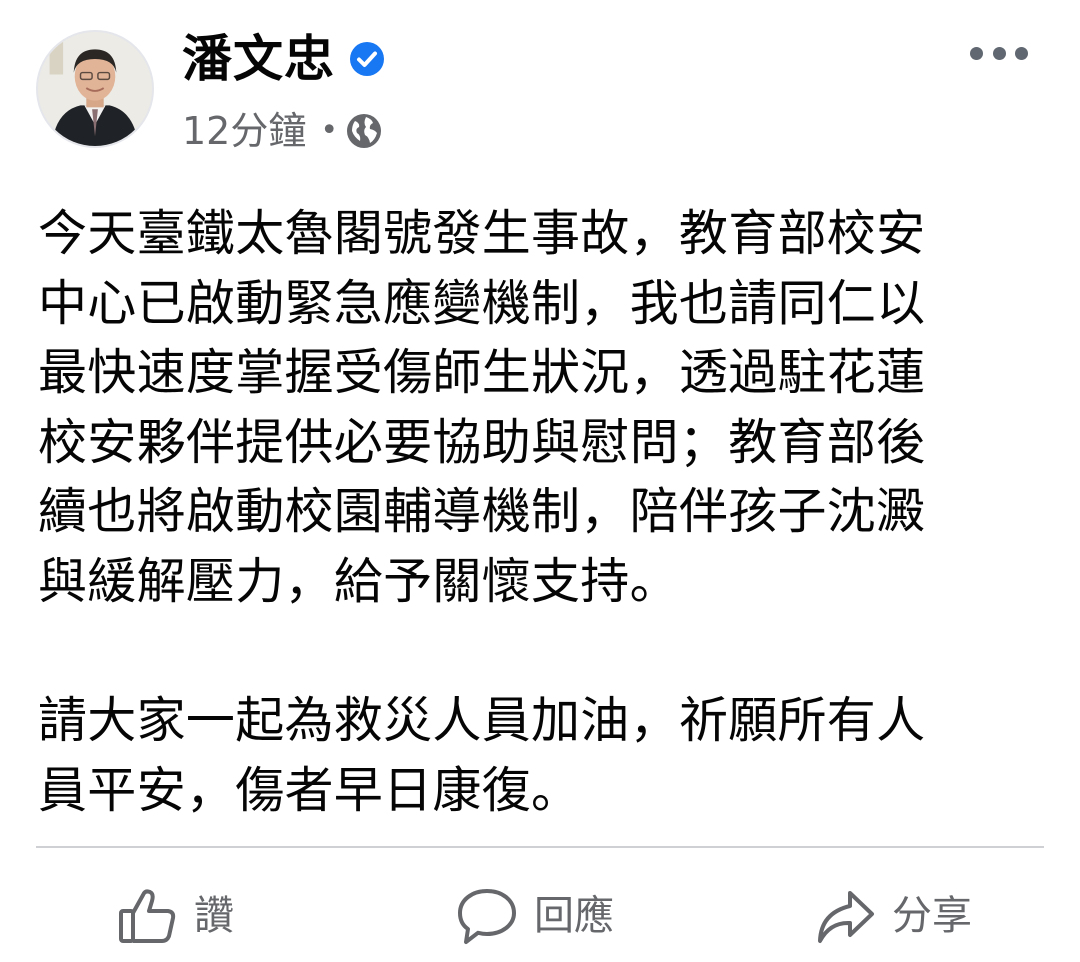  Describe the element at coordinates (482, 755) in the screenshot. I see `post-paragraph: 請大家一起為救災人員加油，祈願所有人 員平安，傷者早日康復。` at that location.